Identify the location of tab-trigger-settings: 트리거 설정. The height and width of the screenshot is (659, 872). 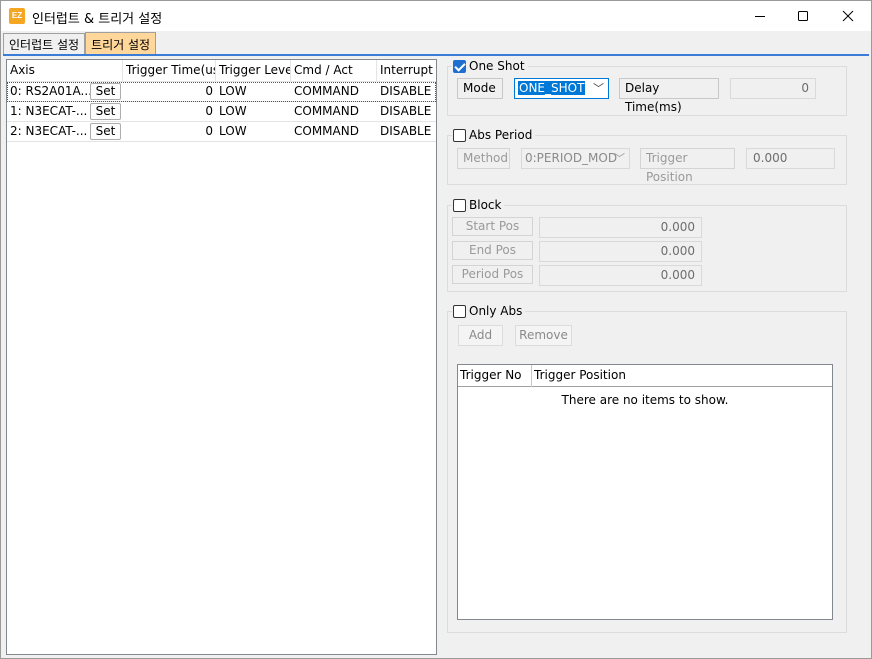
(121, 43).